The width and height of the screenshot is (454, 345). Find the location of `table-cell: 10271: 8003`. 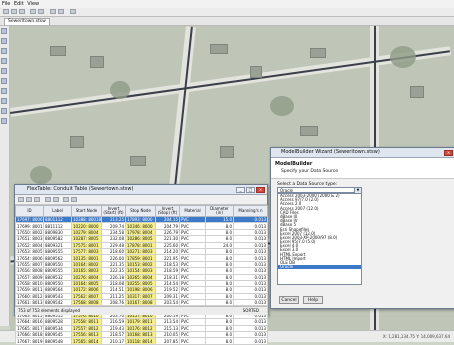

table-cell: 10271: 8003 is located at coordinates (140, 251).